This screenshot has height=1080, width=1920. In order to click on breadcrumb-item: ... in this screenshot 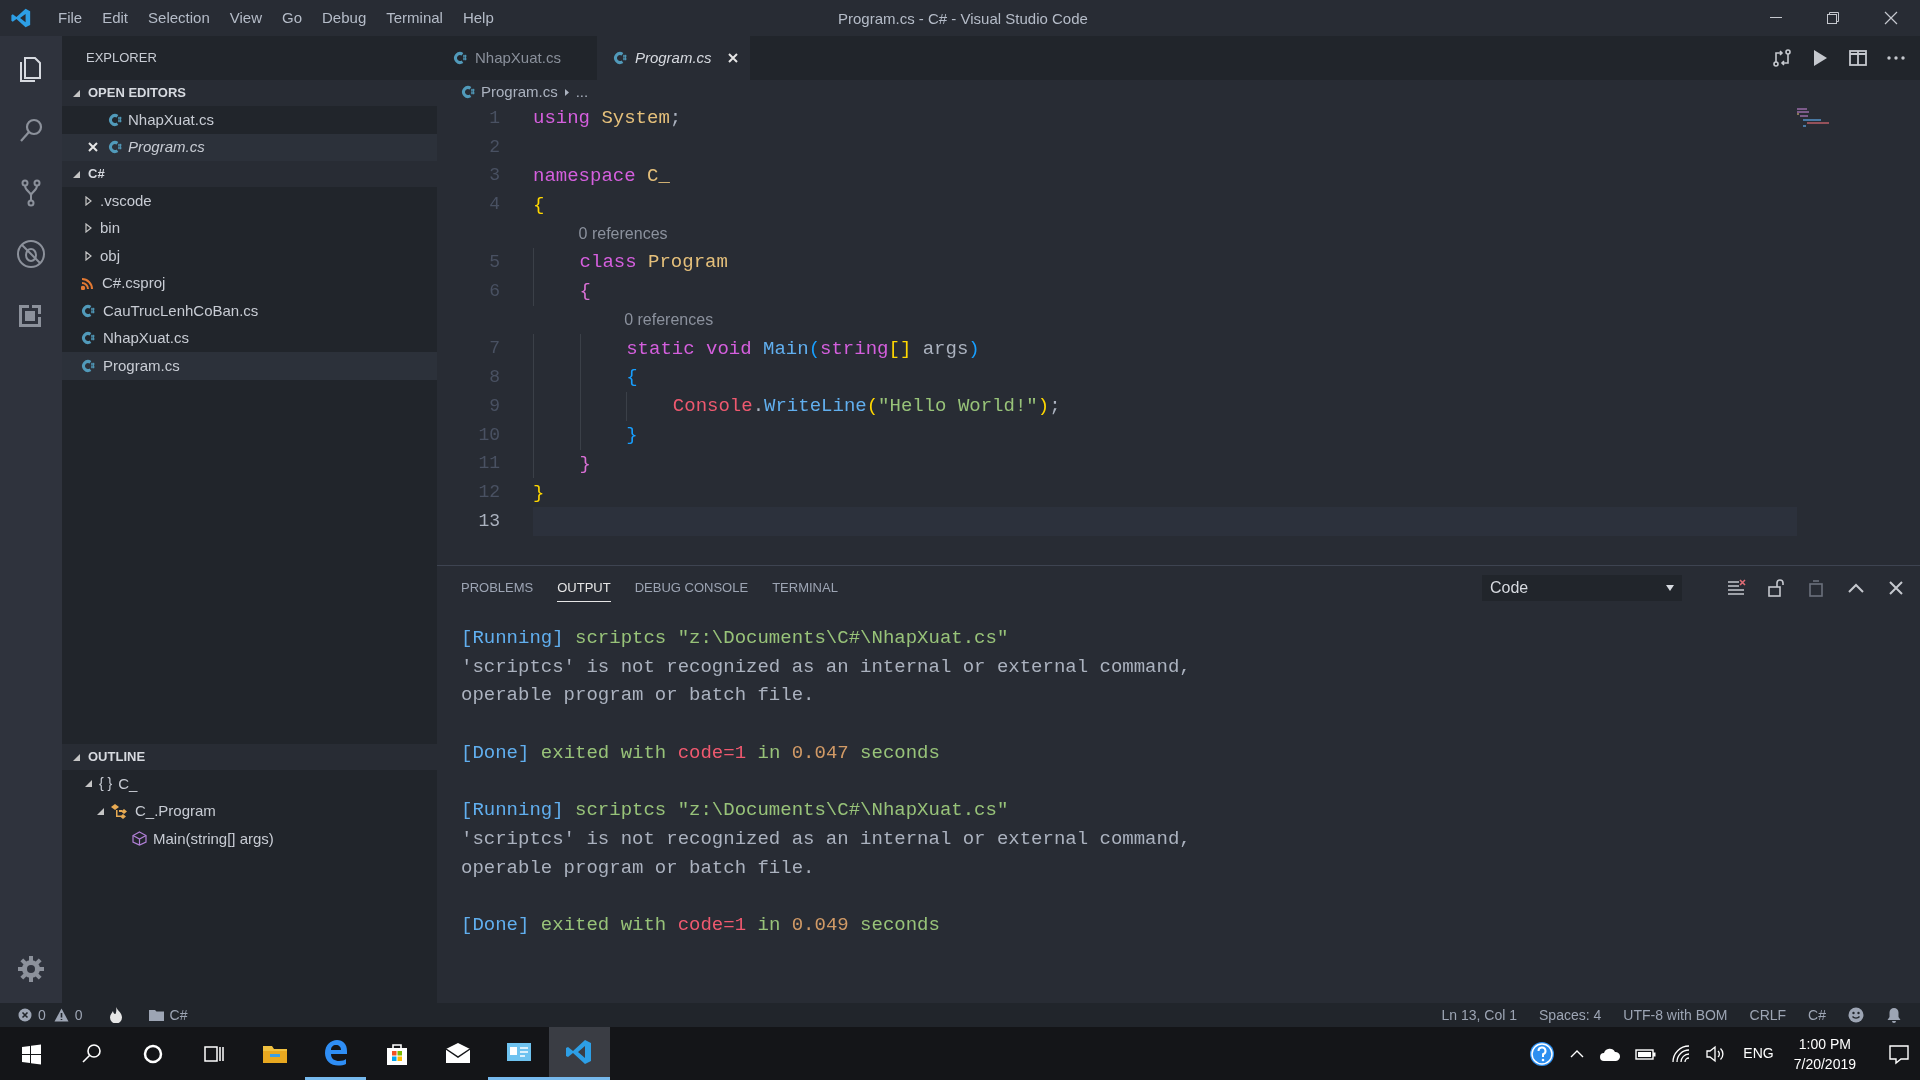, I will do `click(582, 92)`.